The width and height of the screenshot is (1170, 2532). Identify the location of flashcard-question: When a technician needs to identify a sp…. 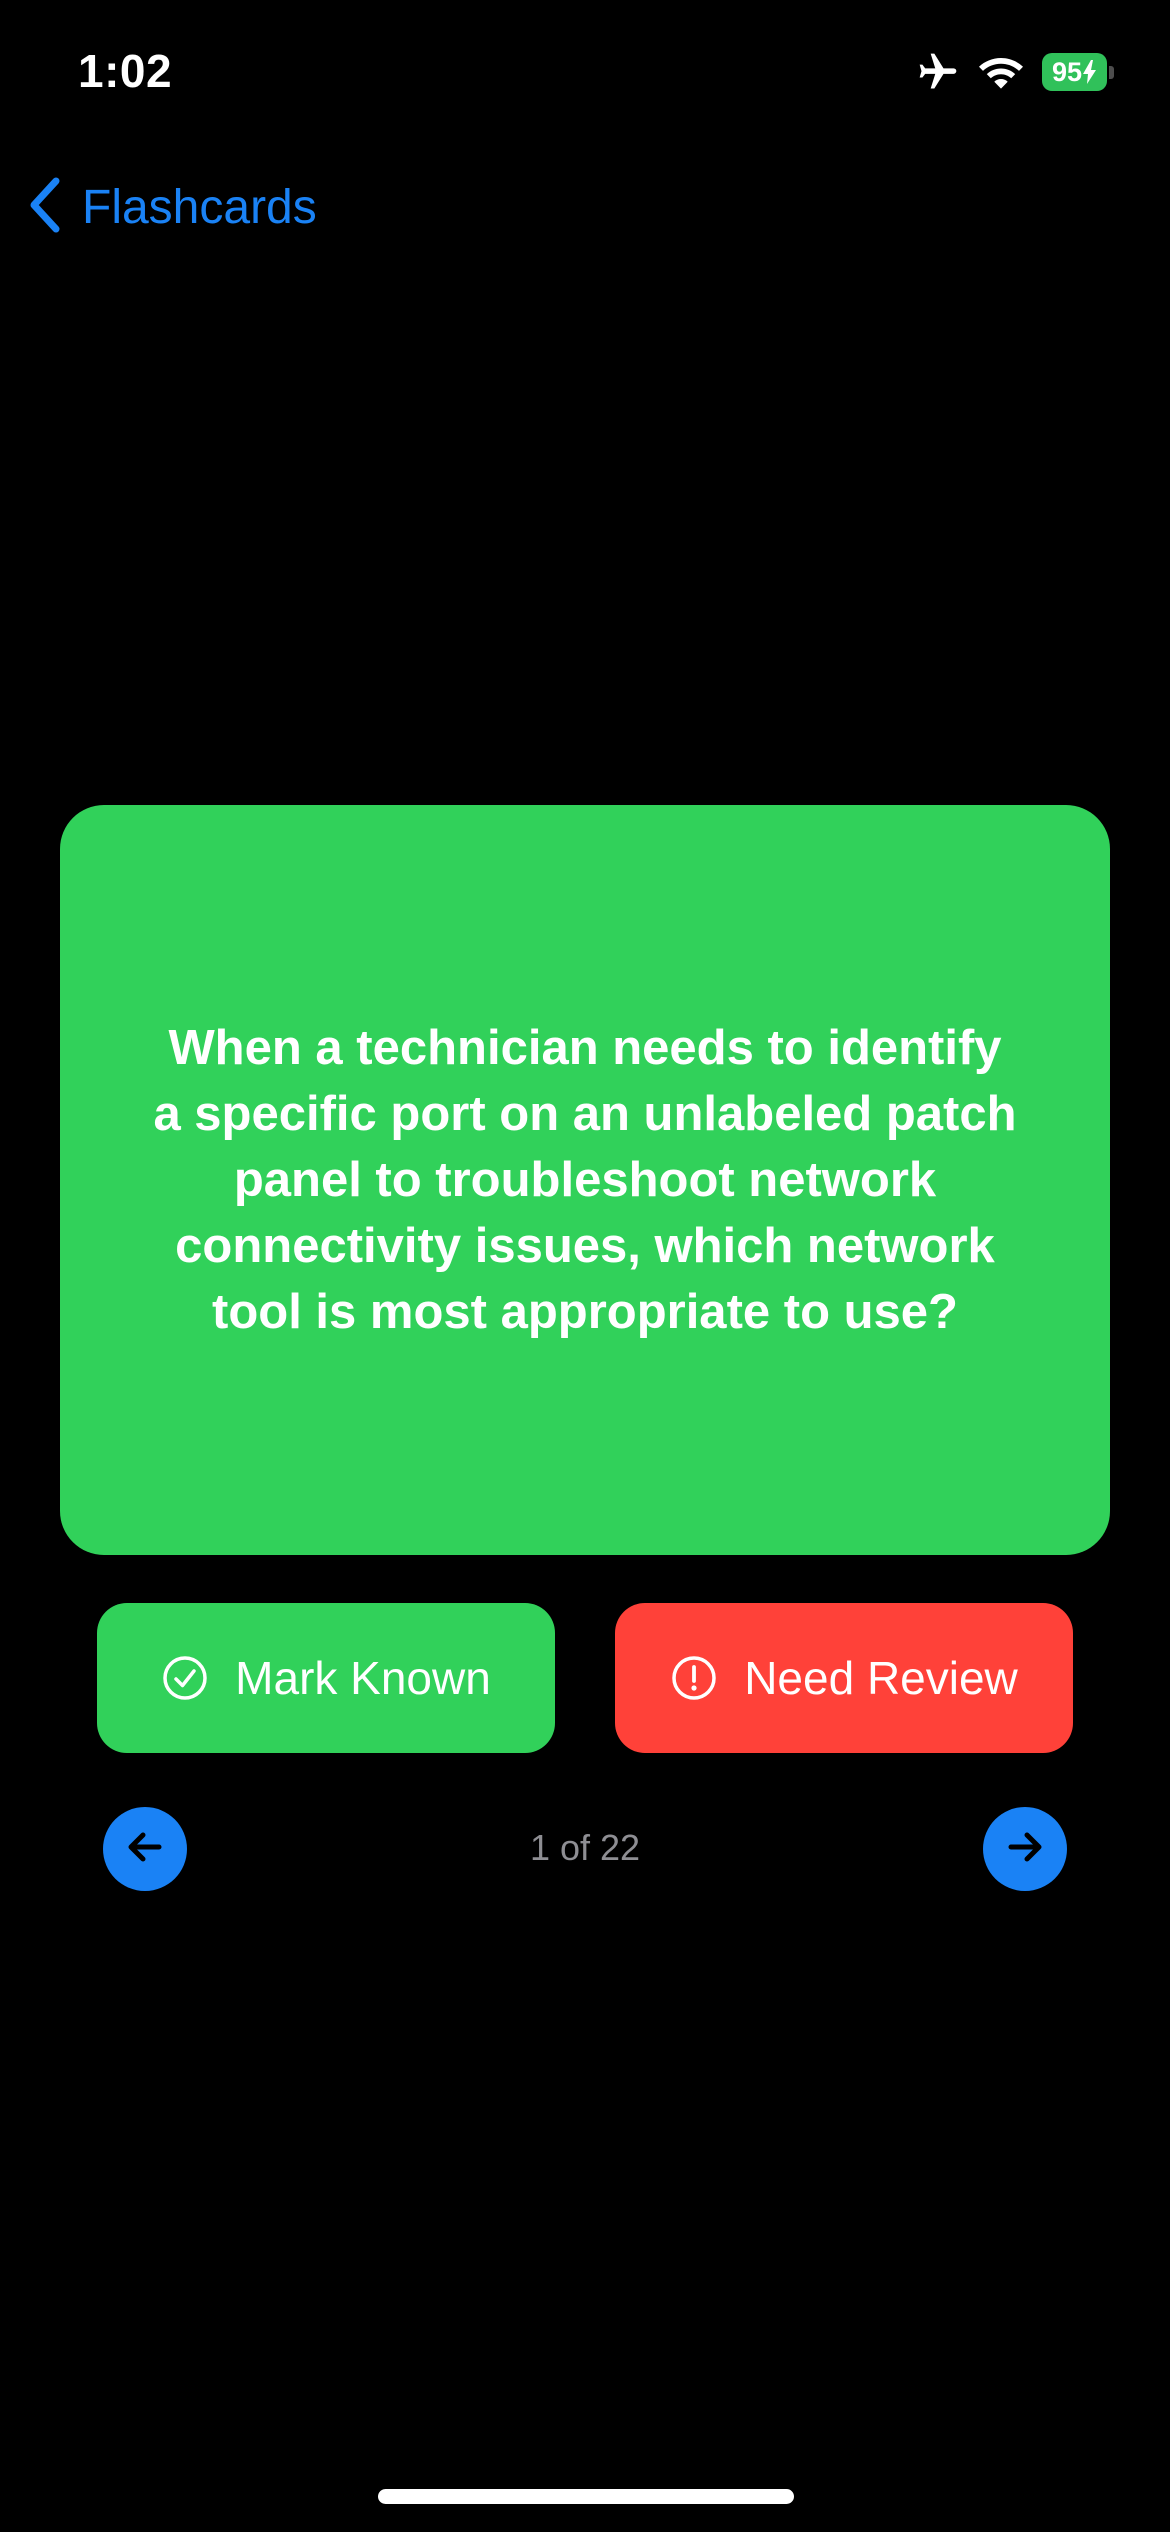
(585, 1180).